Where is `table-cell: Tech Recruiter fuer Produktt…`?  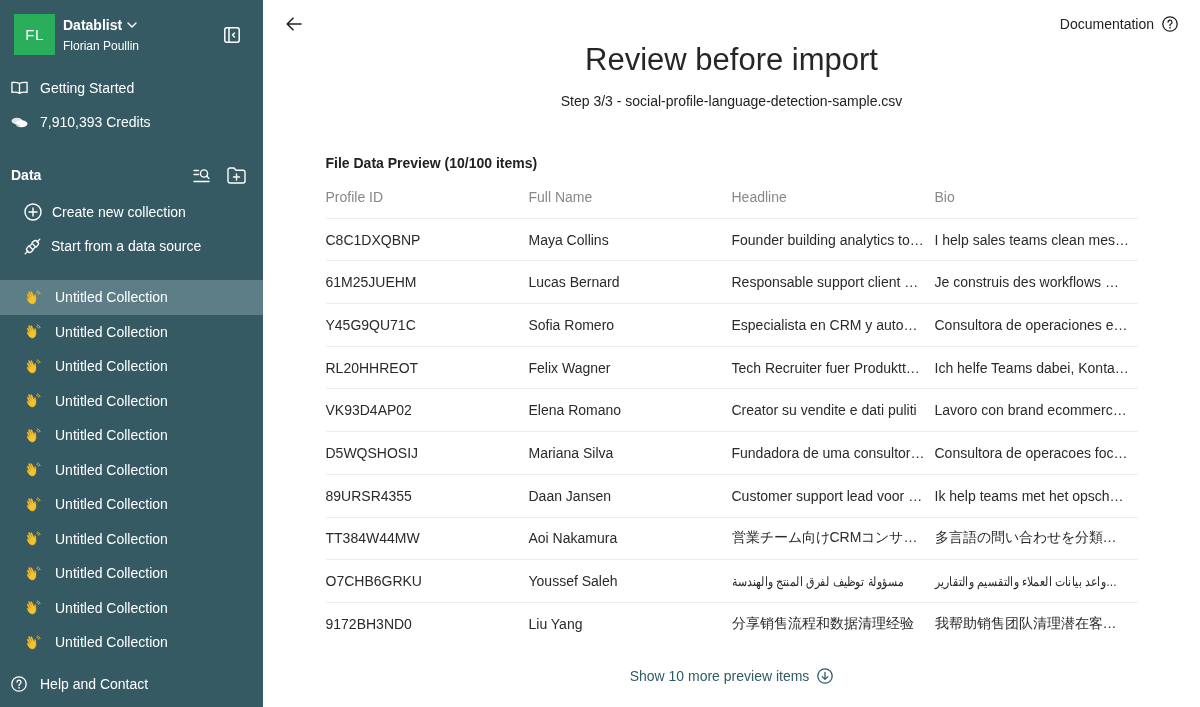 table-cell: Tech Recruiter fuer Produktt… is located at coordinates (825, 367).